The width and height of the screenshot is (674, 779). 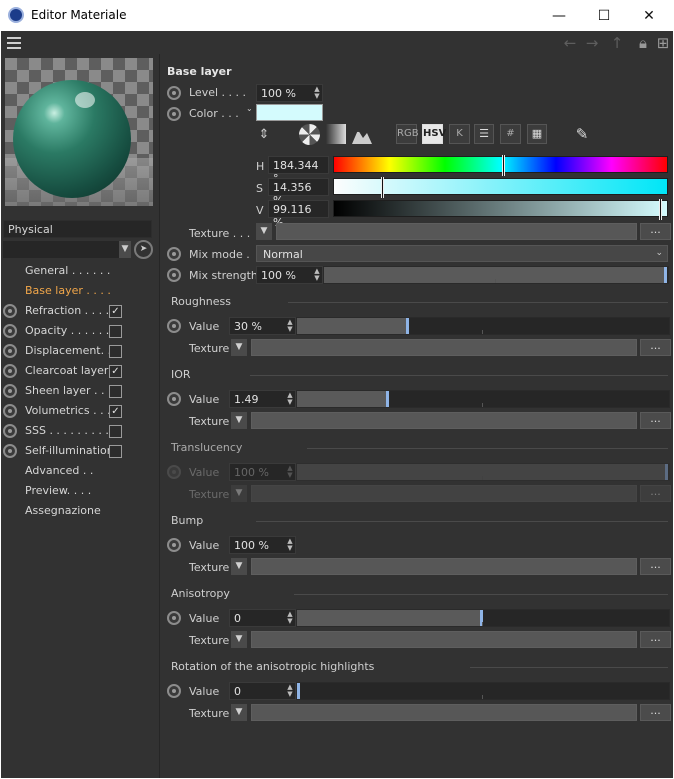 What do you see at coordinates (500, 165) in the screenshot?
I see `hue-slider` at bounding box center [500, 165].